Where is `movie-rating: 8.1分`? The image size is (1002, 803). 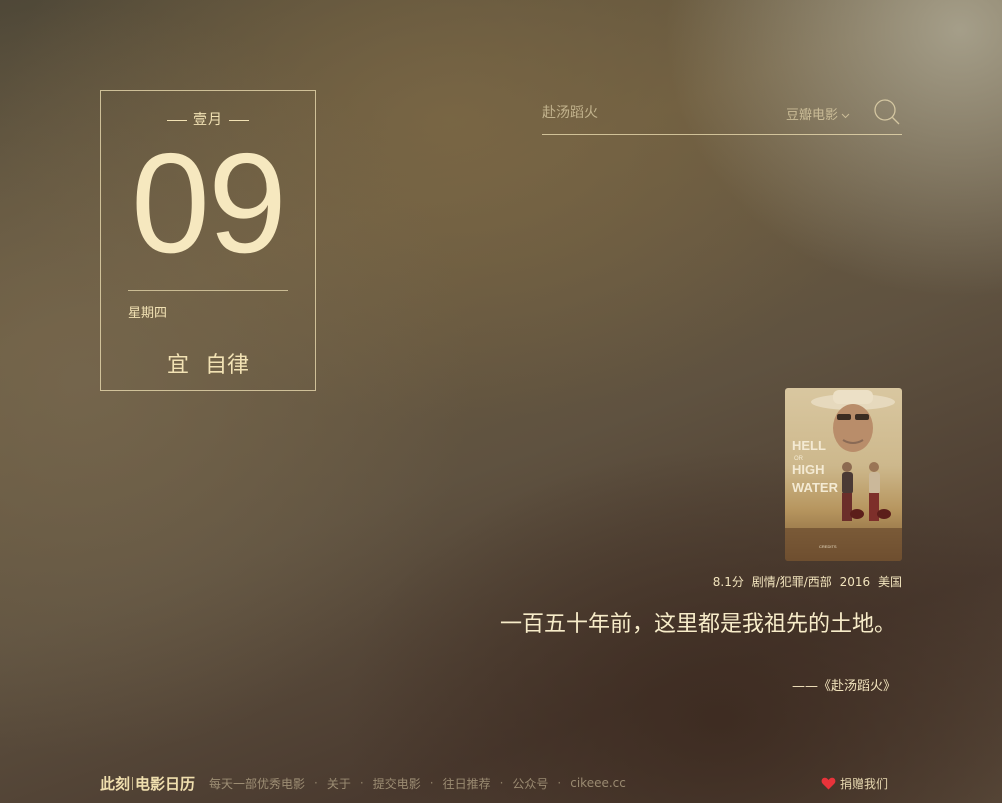 movie-rating: 8.1分 is located at coordinates (728, 582).